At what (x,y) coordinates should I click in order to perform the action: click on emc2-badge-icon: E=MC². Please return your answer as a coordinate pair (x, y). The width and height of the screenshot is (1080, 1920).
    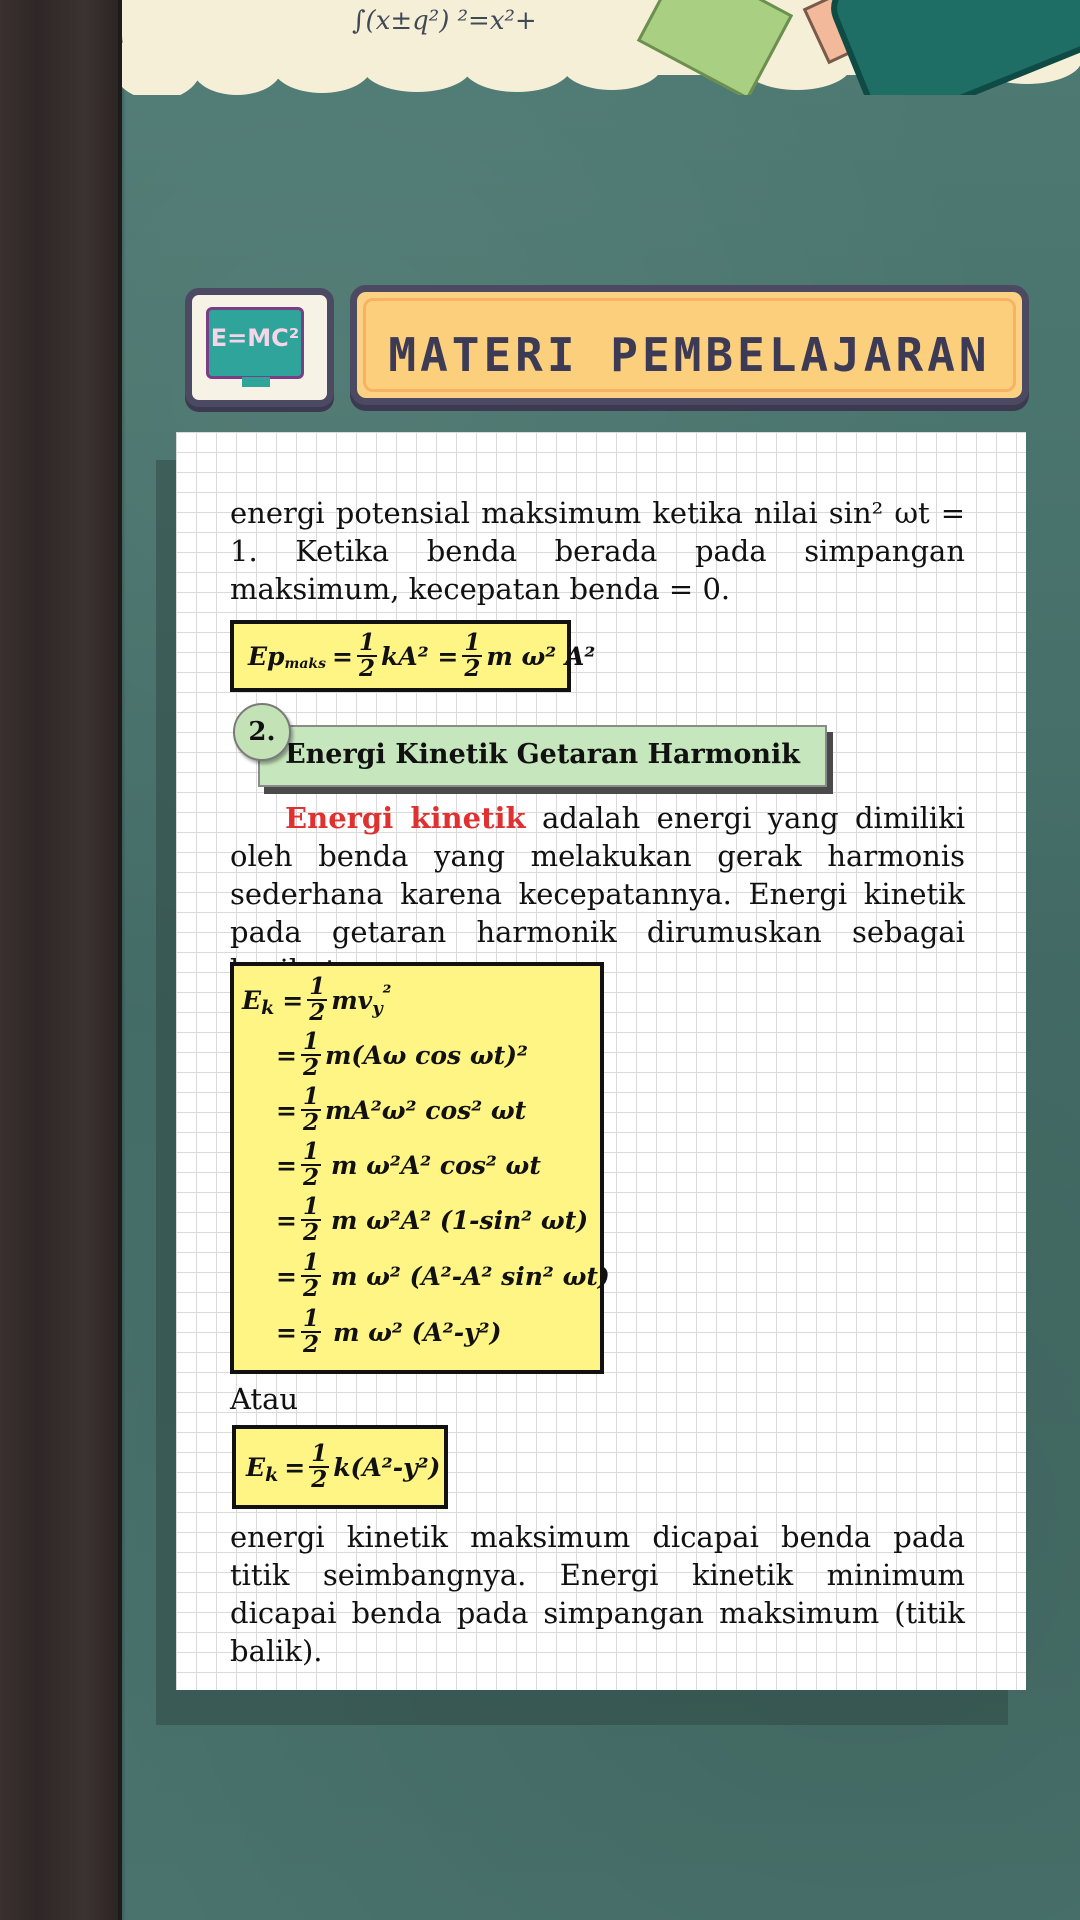
    Looking at the image, I should click on (259, 347).